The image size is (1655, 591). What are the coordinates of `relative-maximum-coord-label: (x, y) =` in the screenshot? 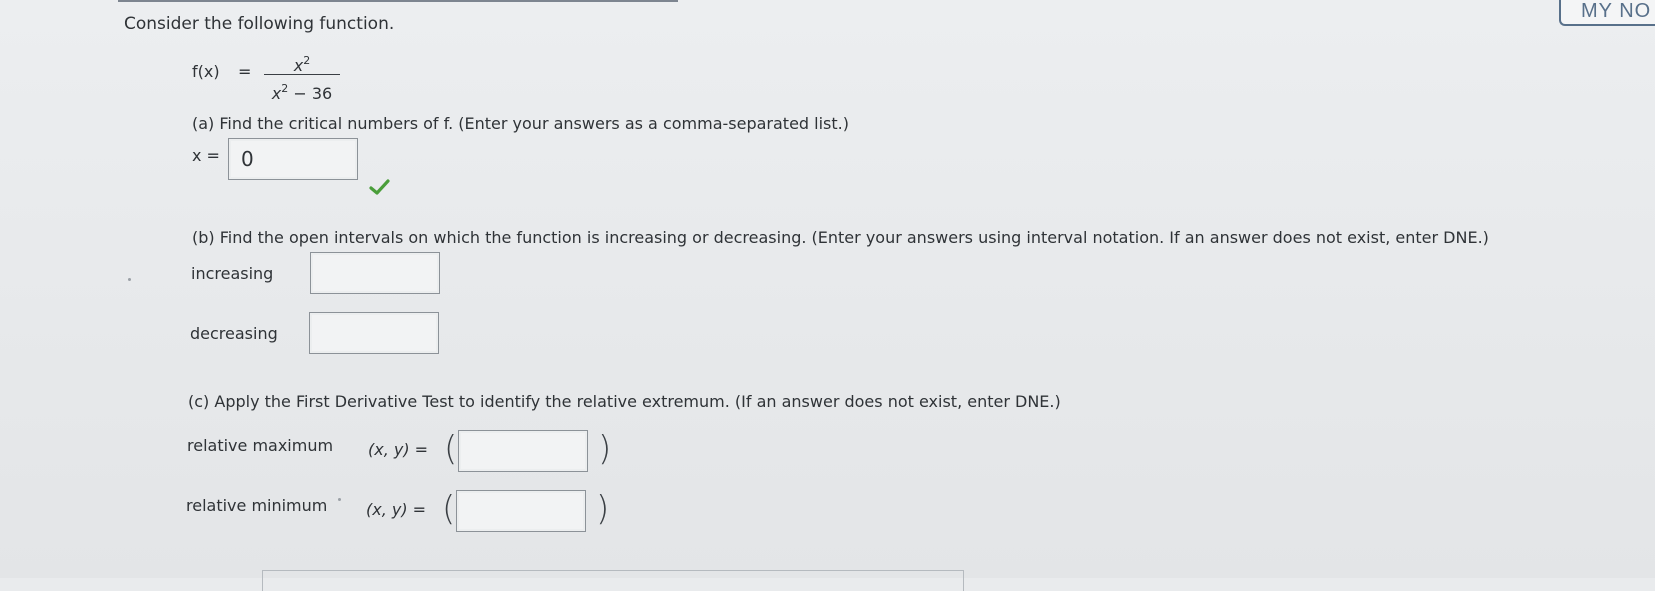 It's located at (398, 449).